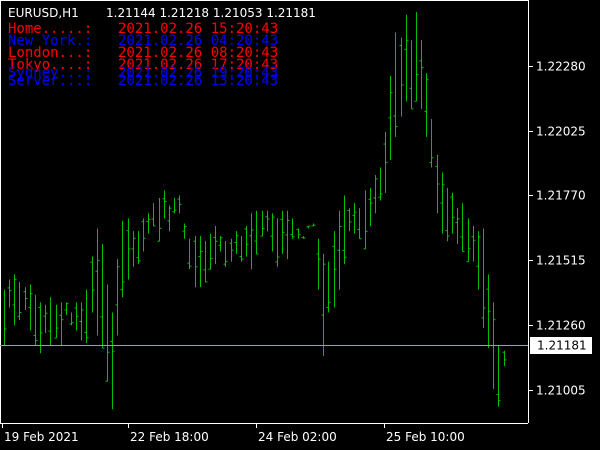 This screenshot has width=600, height=450. What do you see at coordinates (561, 132) in the screenshot?
I see `price-label: 1.22025` at bounding box center [561, 132].